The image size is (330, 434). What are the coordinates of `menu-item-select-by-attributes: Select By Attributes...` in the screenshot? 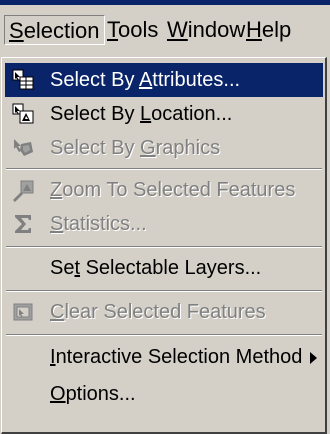 It's located at (164, 80).